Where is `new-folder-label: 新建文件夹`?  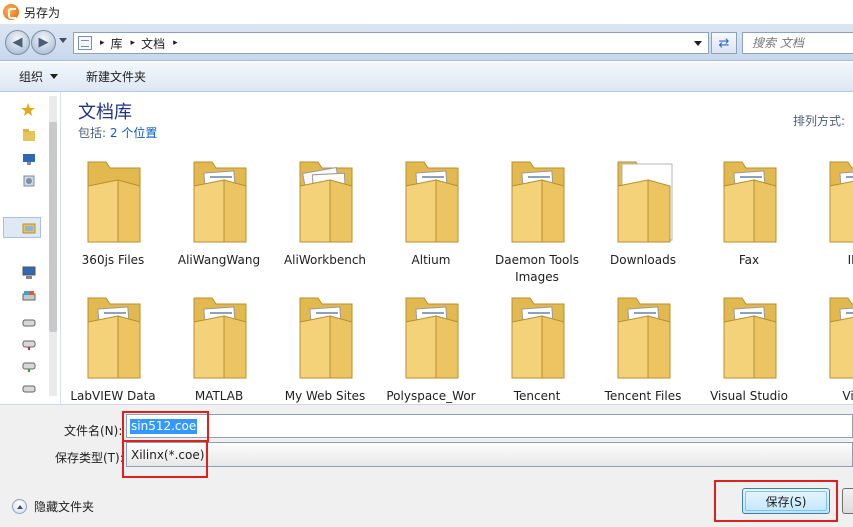
new-folder-label: 新建文件夹 is located at coordinates (116, 77).